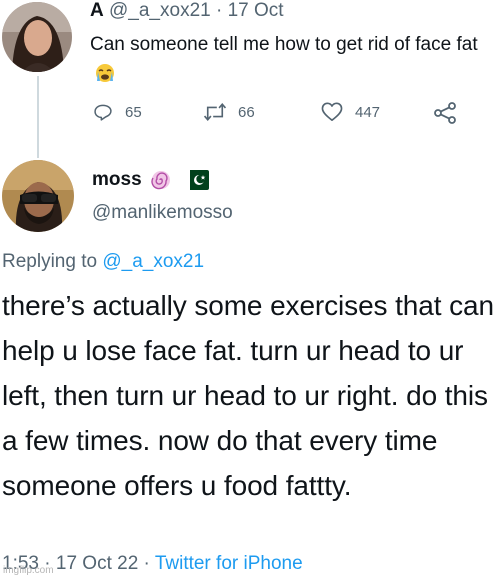 The width and height of the screenshot is (500, 577). What do you see at coordinates (153, 261) in the screenshot?
I see `replying-handle-link: @_a_xox21` at bounding box center [153, 261].